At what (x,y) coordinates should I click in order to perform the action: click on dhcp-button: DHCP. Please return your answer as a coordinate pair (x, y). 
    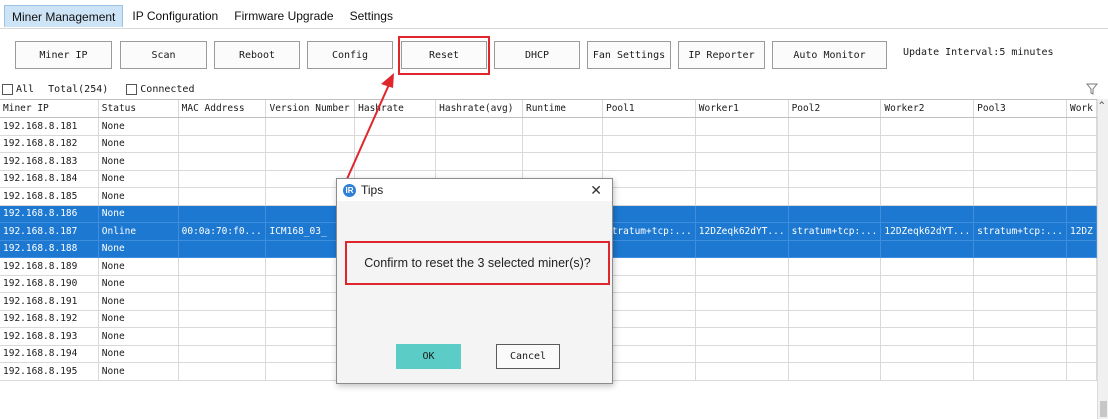
    Looking at the image, I should click on (537, 55).